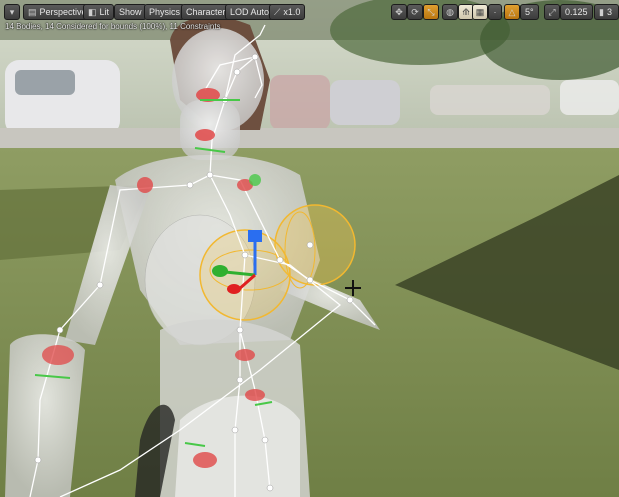  What do you see at coordinates (57, 12) in the screenshot?
I see `perspective-button: ▤ Perspective` at bounding box center [57, 12].